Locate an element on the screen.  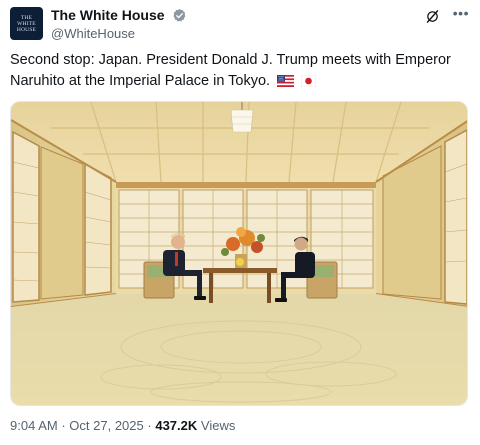
grok-icon is located at coordinates (432, 16).